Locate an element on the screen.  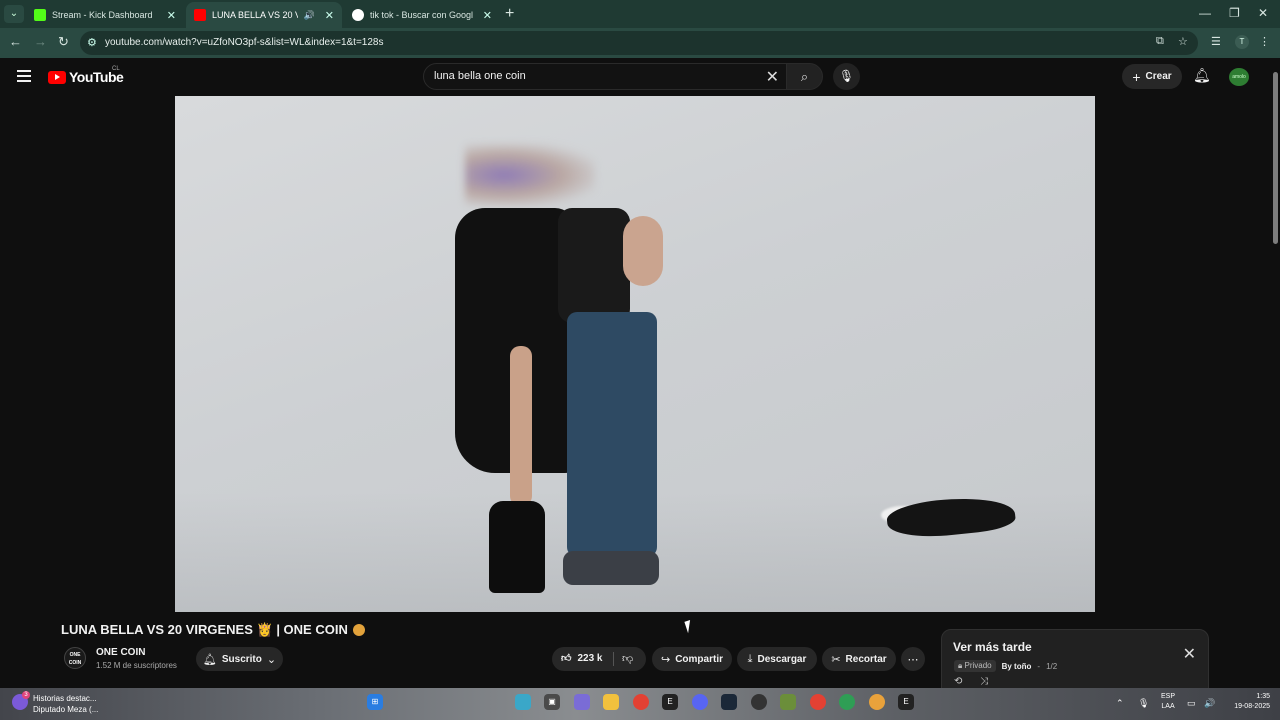
download-button: ⤓ Descargar is located at coordinates (777, 659).